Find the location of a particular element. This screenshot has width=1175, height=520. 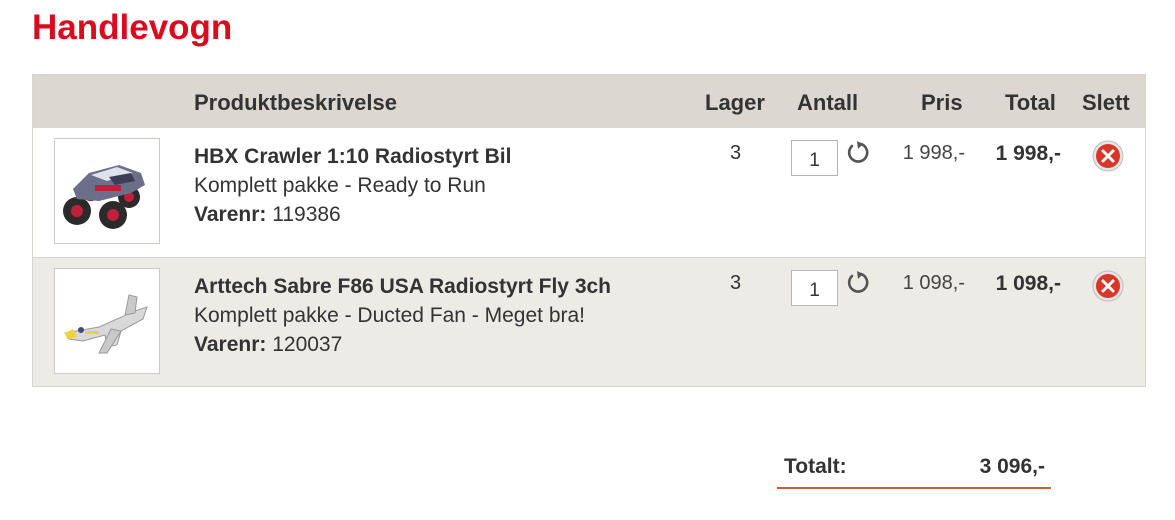

sku-value: 119386 is located at coordinates (306, 214).